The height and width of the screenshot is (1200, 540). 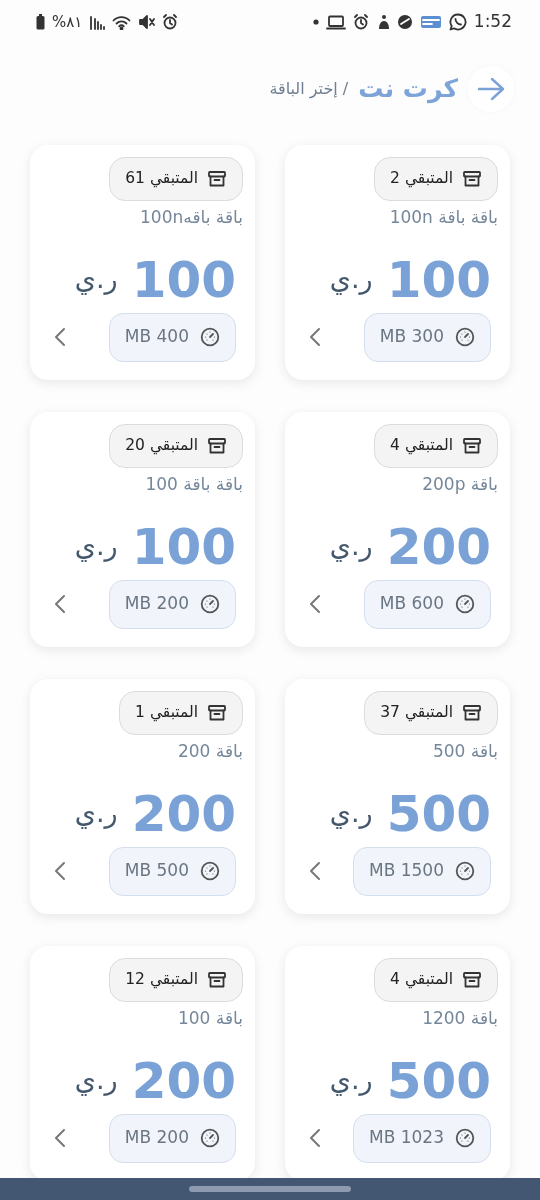 What do you see at coordinates (335, 22) in the screenshot?
I see `laptop-icon` at bounding box center [335, 22].